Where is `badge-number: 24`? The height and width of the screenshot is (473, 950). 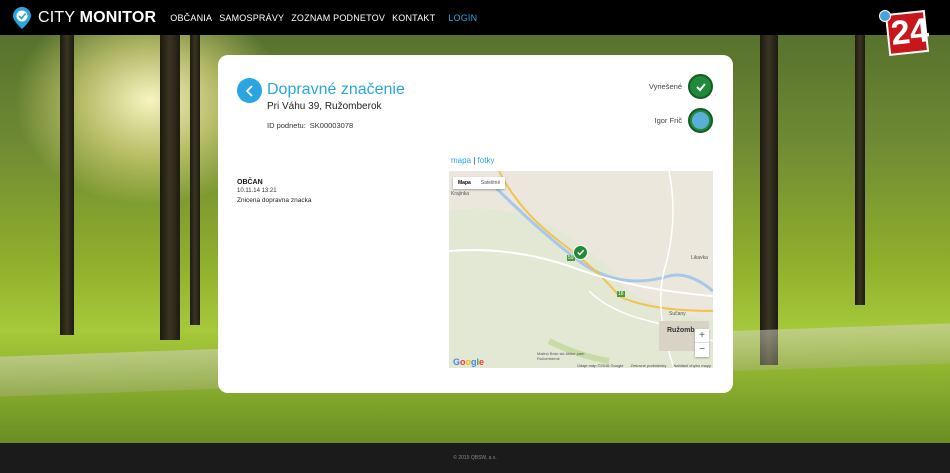
badge-number: 24 is located at coordinates (910, 32).